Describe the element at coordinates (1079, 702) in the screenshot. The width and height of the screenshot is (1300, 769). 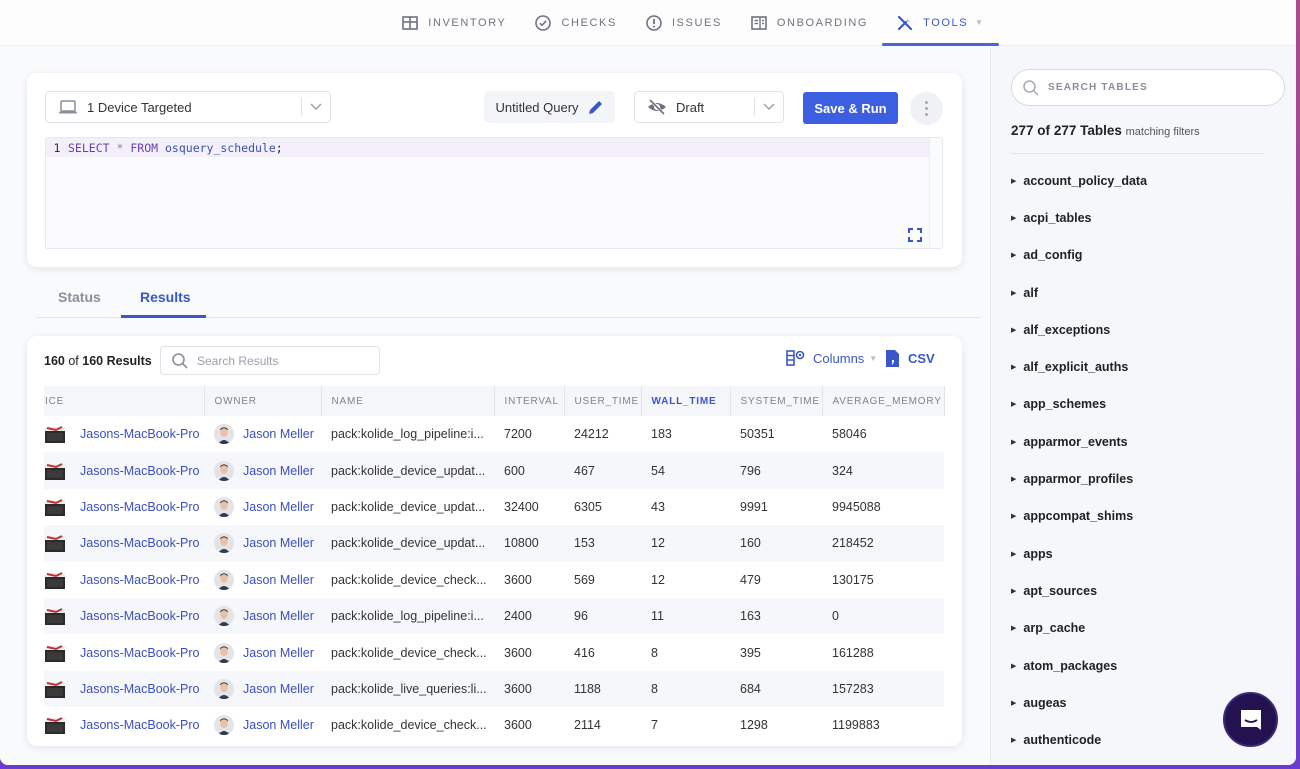
I see `table-list-item: ▶ augeas` at that location.